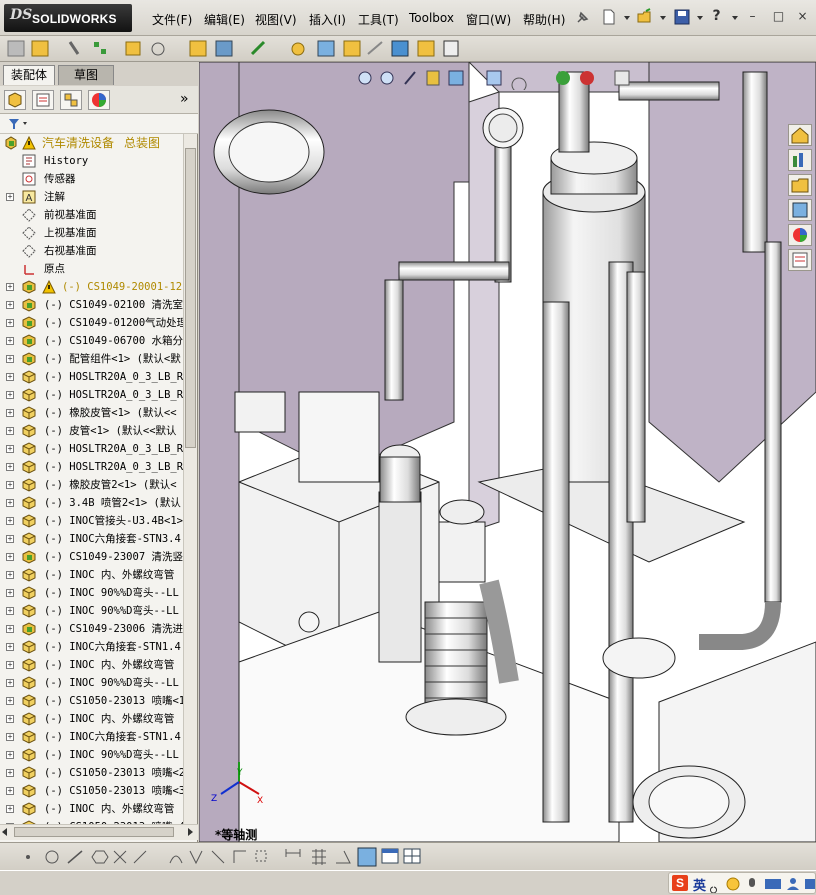  What do you see at coordinates (519, 83) in the screenshot?
I see `display-style-icon` at bounding box center [519, 83].